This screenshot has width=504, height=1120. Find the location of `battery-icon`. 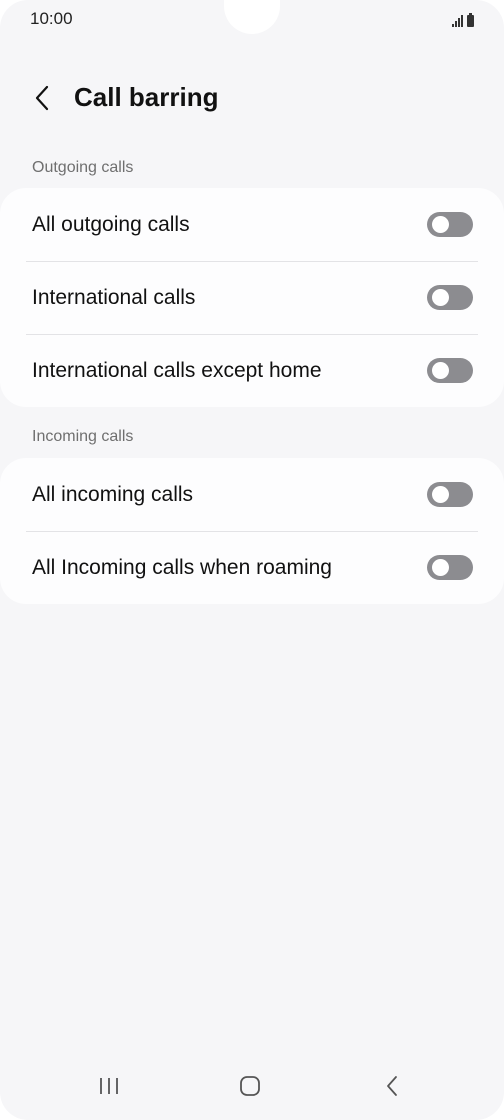

battery-icon is located at coordinates (470, 20).